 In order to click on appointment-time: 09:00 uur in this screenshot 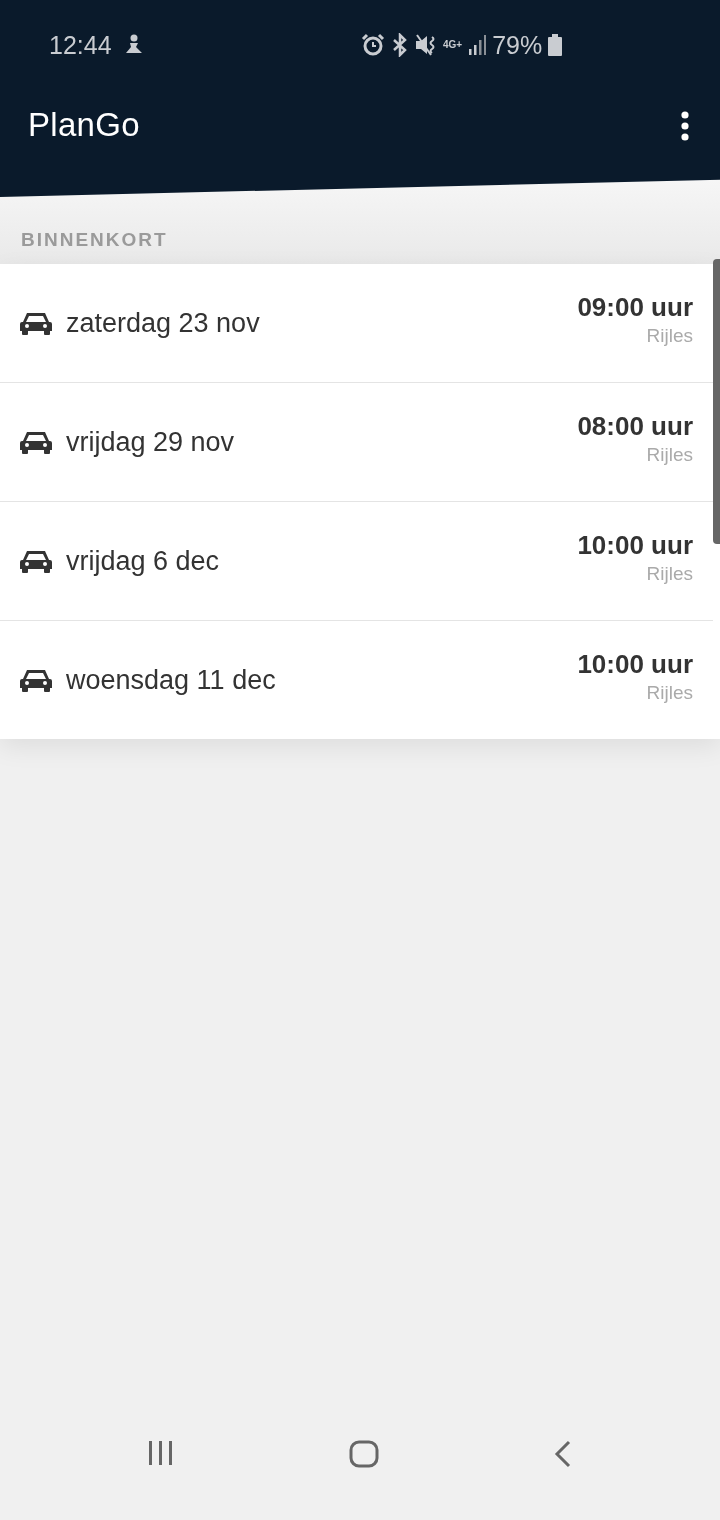, I will do `click(635, 307)`.